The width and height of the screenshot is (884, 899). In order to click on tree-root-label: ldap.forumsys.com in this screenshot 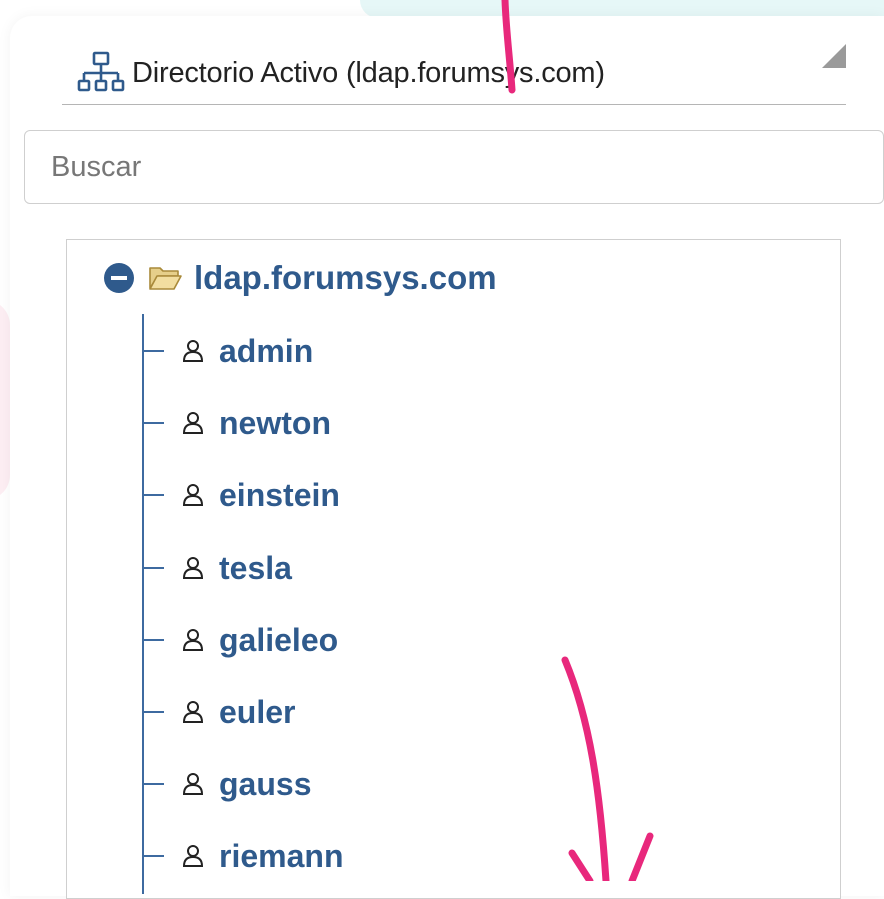, I will do `click(345, 278)`.